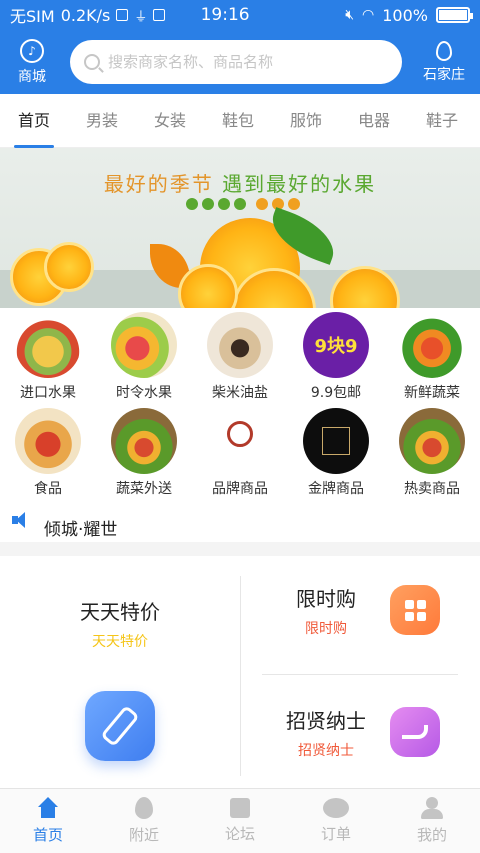 This screenshot has height=853, width=480. I want to click on banner-title-orange: 最好的季节, so click(158, 184).